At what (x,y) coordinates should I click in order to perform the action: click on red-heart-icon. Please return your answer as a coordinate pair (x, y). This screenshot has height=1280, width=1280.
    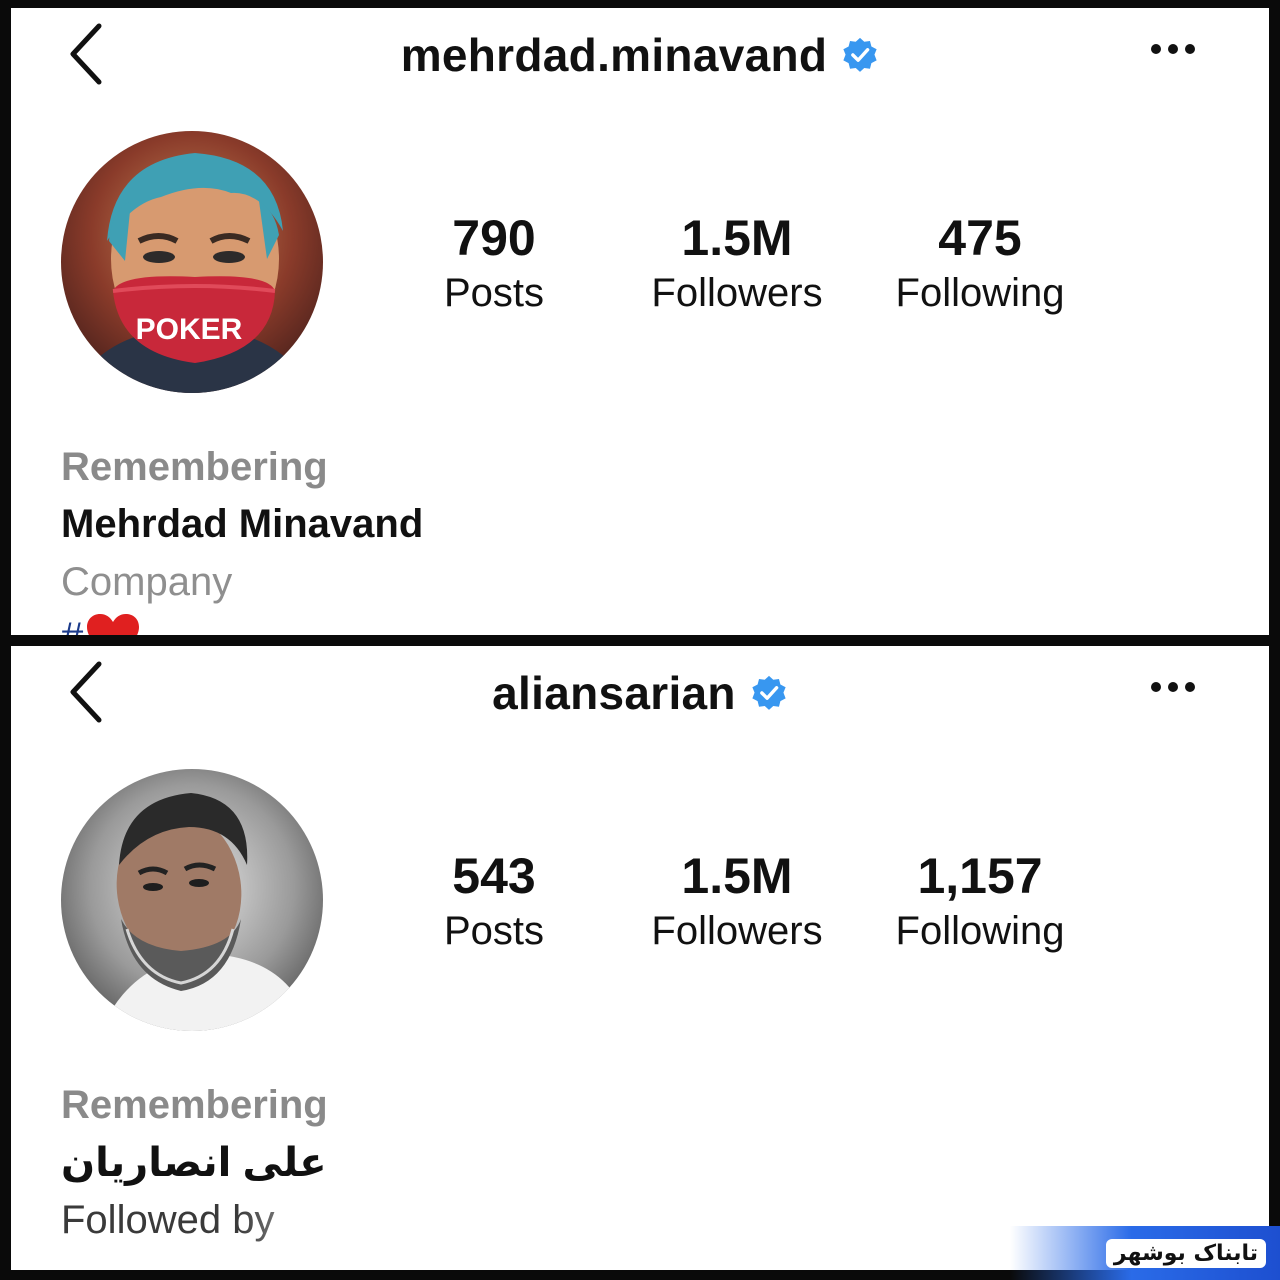
    Looking at the image, I should click on (113, 624).